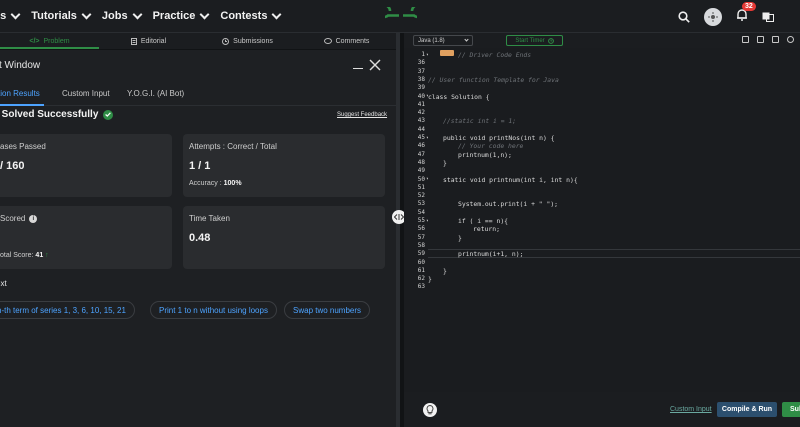 The width and height of the screenshot is (800, 427). I want to click on custom-input-link: Custom Input, so click(691, 409).